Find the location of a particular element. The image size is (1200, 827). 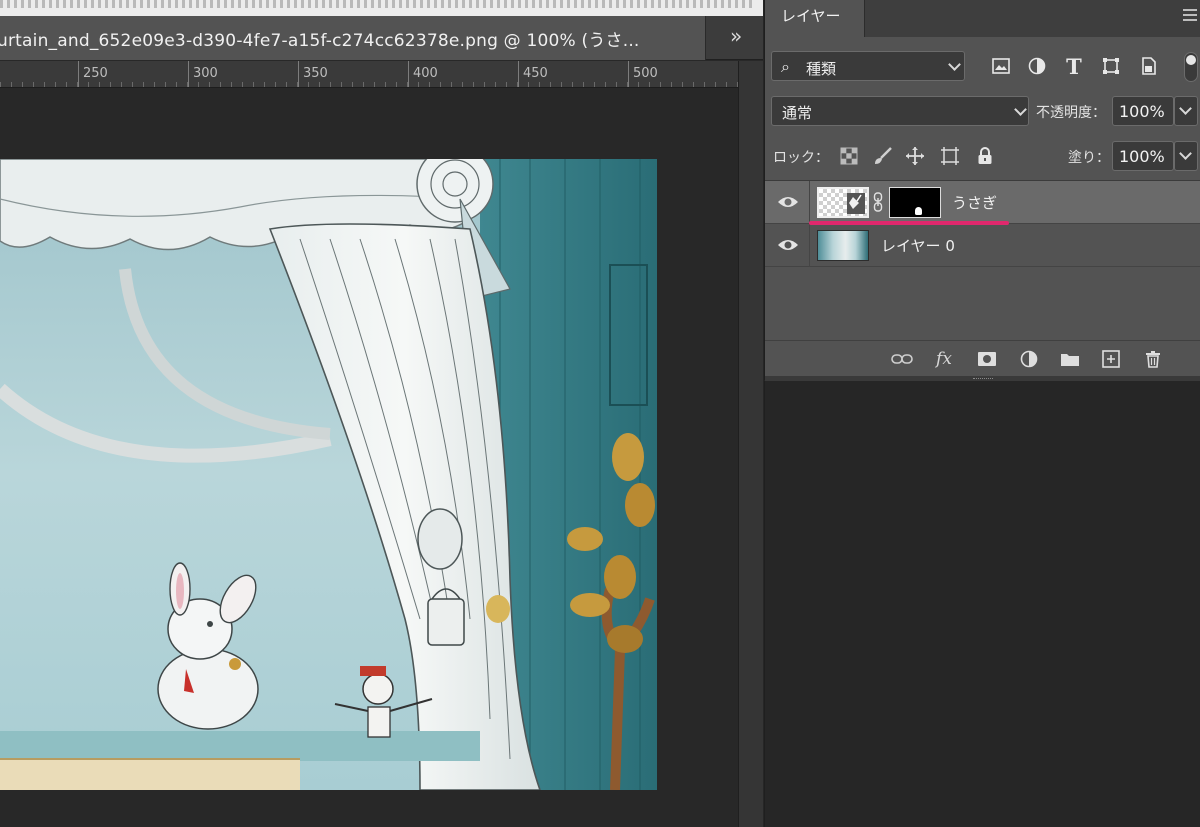

fill-dropdown is located at coordinates (1186, 156).